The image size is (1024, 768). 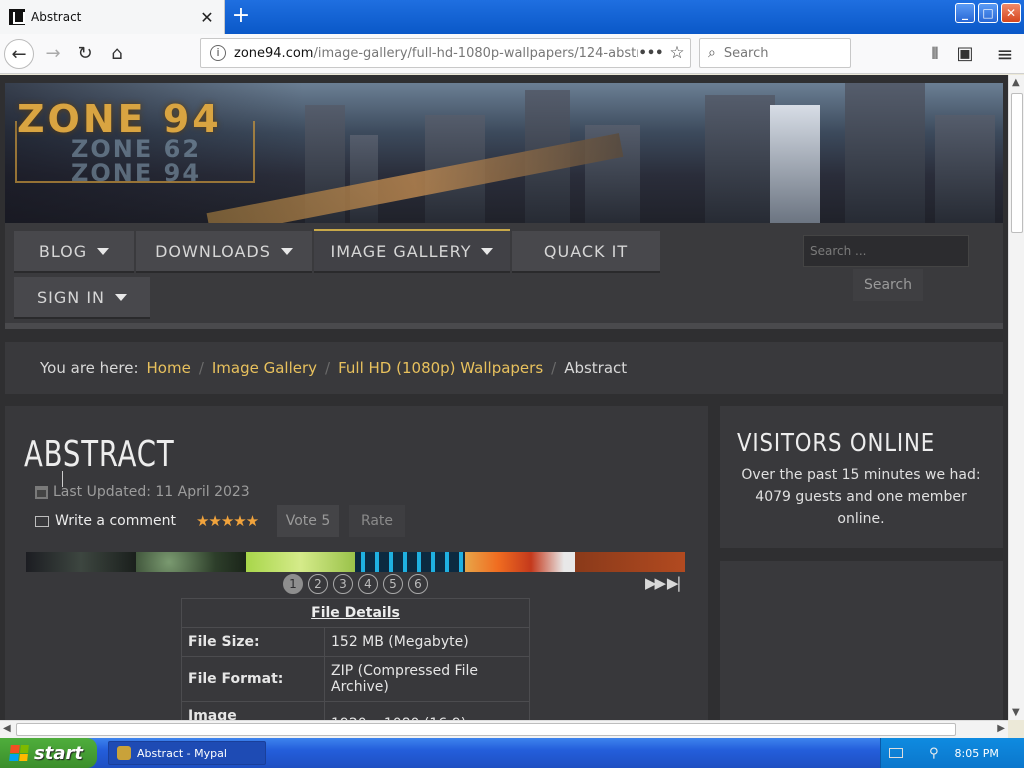 I want to click on system-tray: ⚲ 8:05 PM, so click(x=952, y=753).